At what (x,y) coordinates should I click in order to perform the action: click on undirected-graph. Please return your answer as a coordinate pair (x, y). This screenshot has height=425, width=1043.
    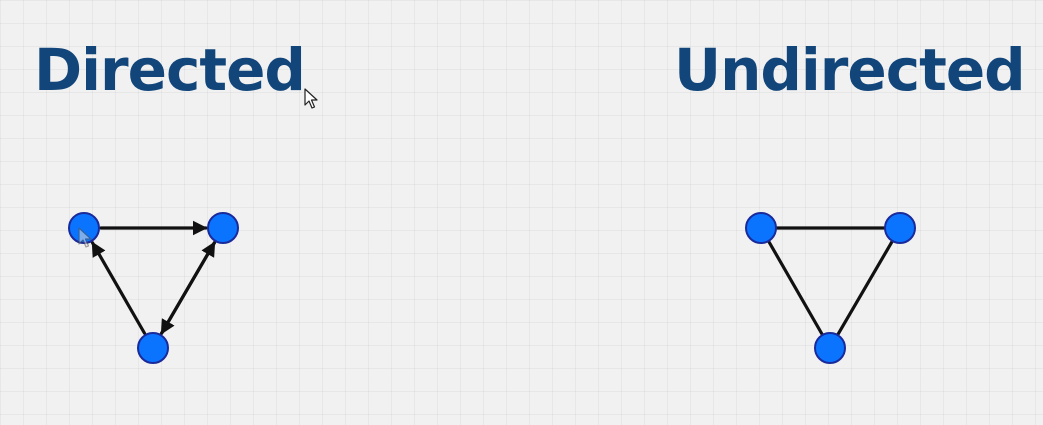
    Looking at the image, I should click on (830, 288).